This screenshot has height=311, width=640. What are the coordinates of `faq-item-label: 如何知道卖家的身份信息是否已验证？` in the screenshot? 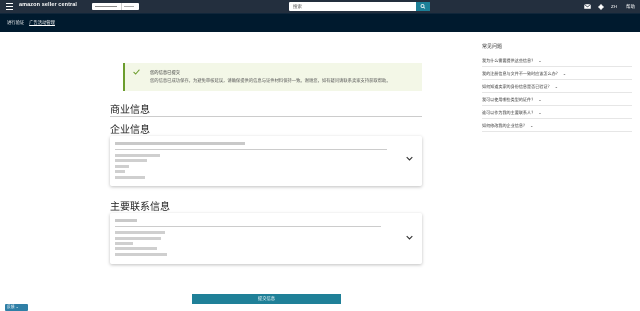 It's located at (517, 86).